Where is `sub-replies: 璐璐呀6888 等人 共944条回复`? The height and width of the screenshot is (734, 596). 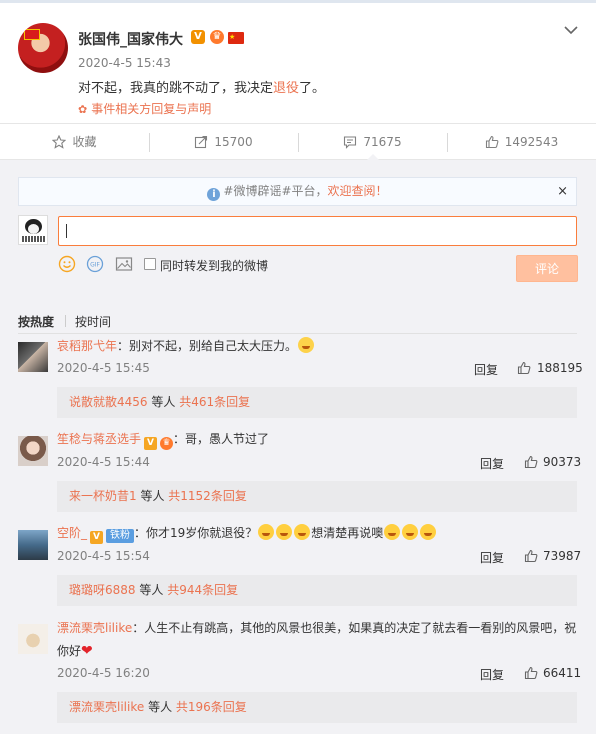 sub-replies: 璐璐呀6888 等人 共944条回复 is located at coordinates (317, 590).